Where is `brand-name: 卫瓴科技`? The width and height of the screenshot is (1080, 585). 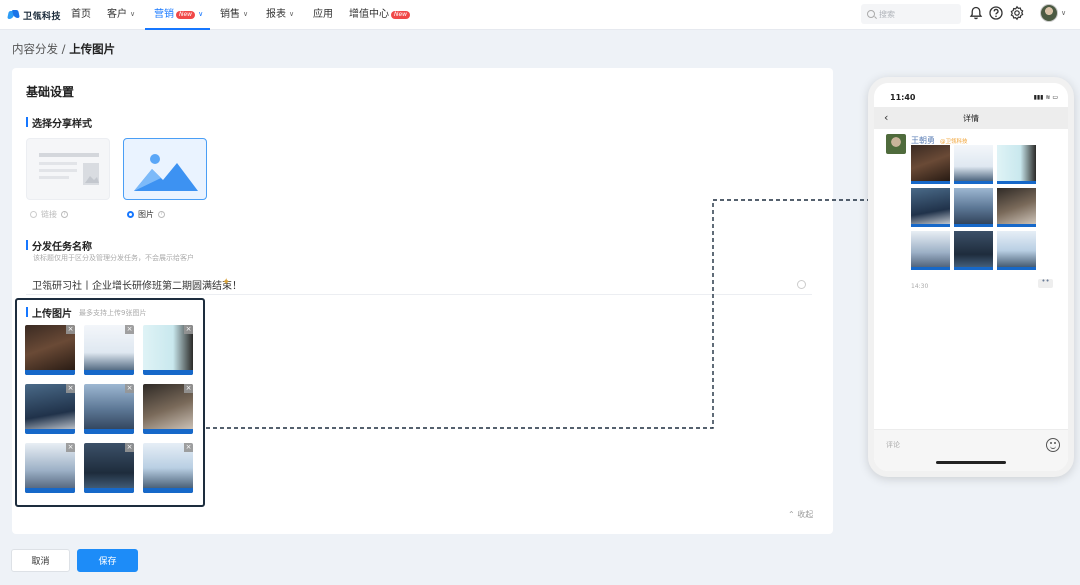 brand-name: 卫瓴科技 is located at coordinates (42, 16).